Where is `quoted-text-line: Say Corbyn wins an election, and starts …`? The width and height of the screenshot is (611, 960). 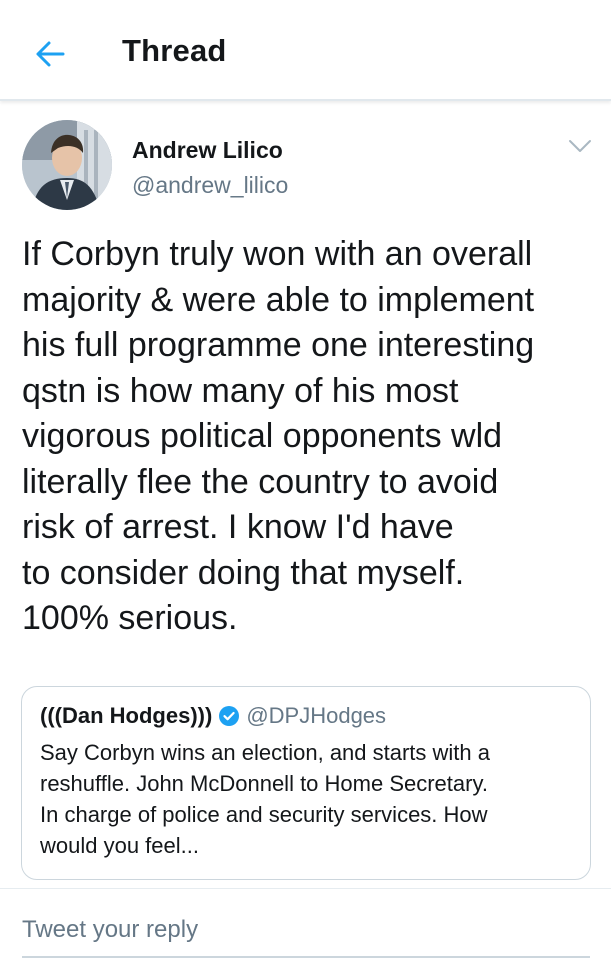
quoted-text-line: Say Corbyn wins an election, and starts … is located at coordinates (265, 752).